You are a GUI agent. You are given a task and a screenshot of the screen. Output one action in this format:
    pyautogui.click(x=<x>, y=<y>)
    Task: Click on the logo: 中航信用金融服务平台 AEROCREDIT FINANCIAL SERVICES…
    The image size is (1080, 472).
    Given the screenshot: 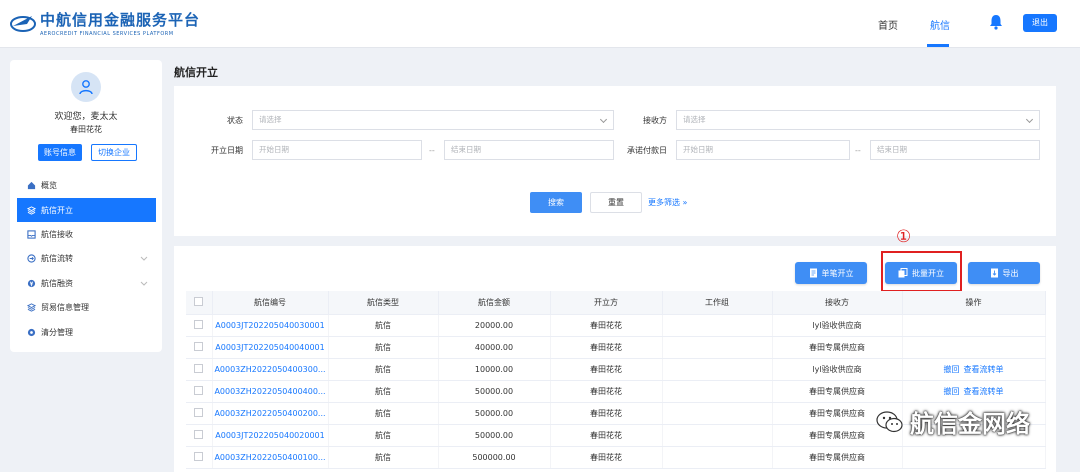 What is the action you would take?
    pyautogui.click(x=105, y=23)
    